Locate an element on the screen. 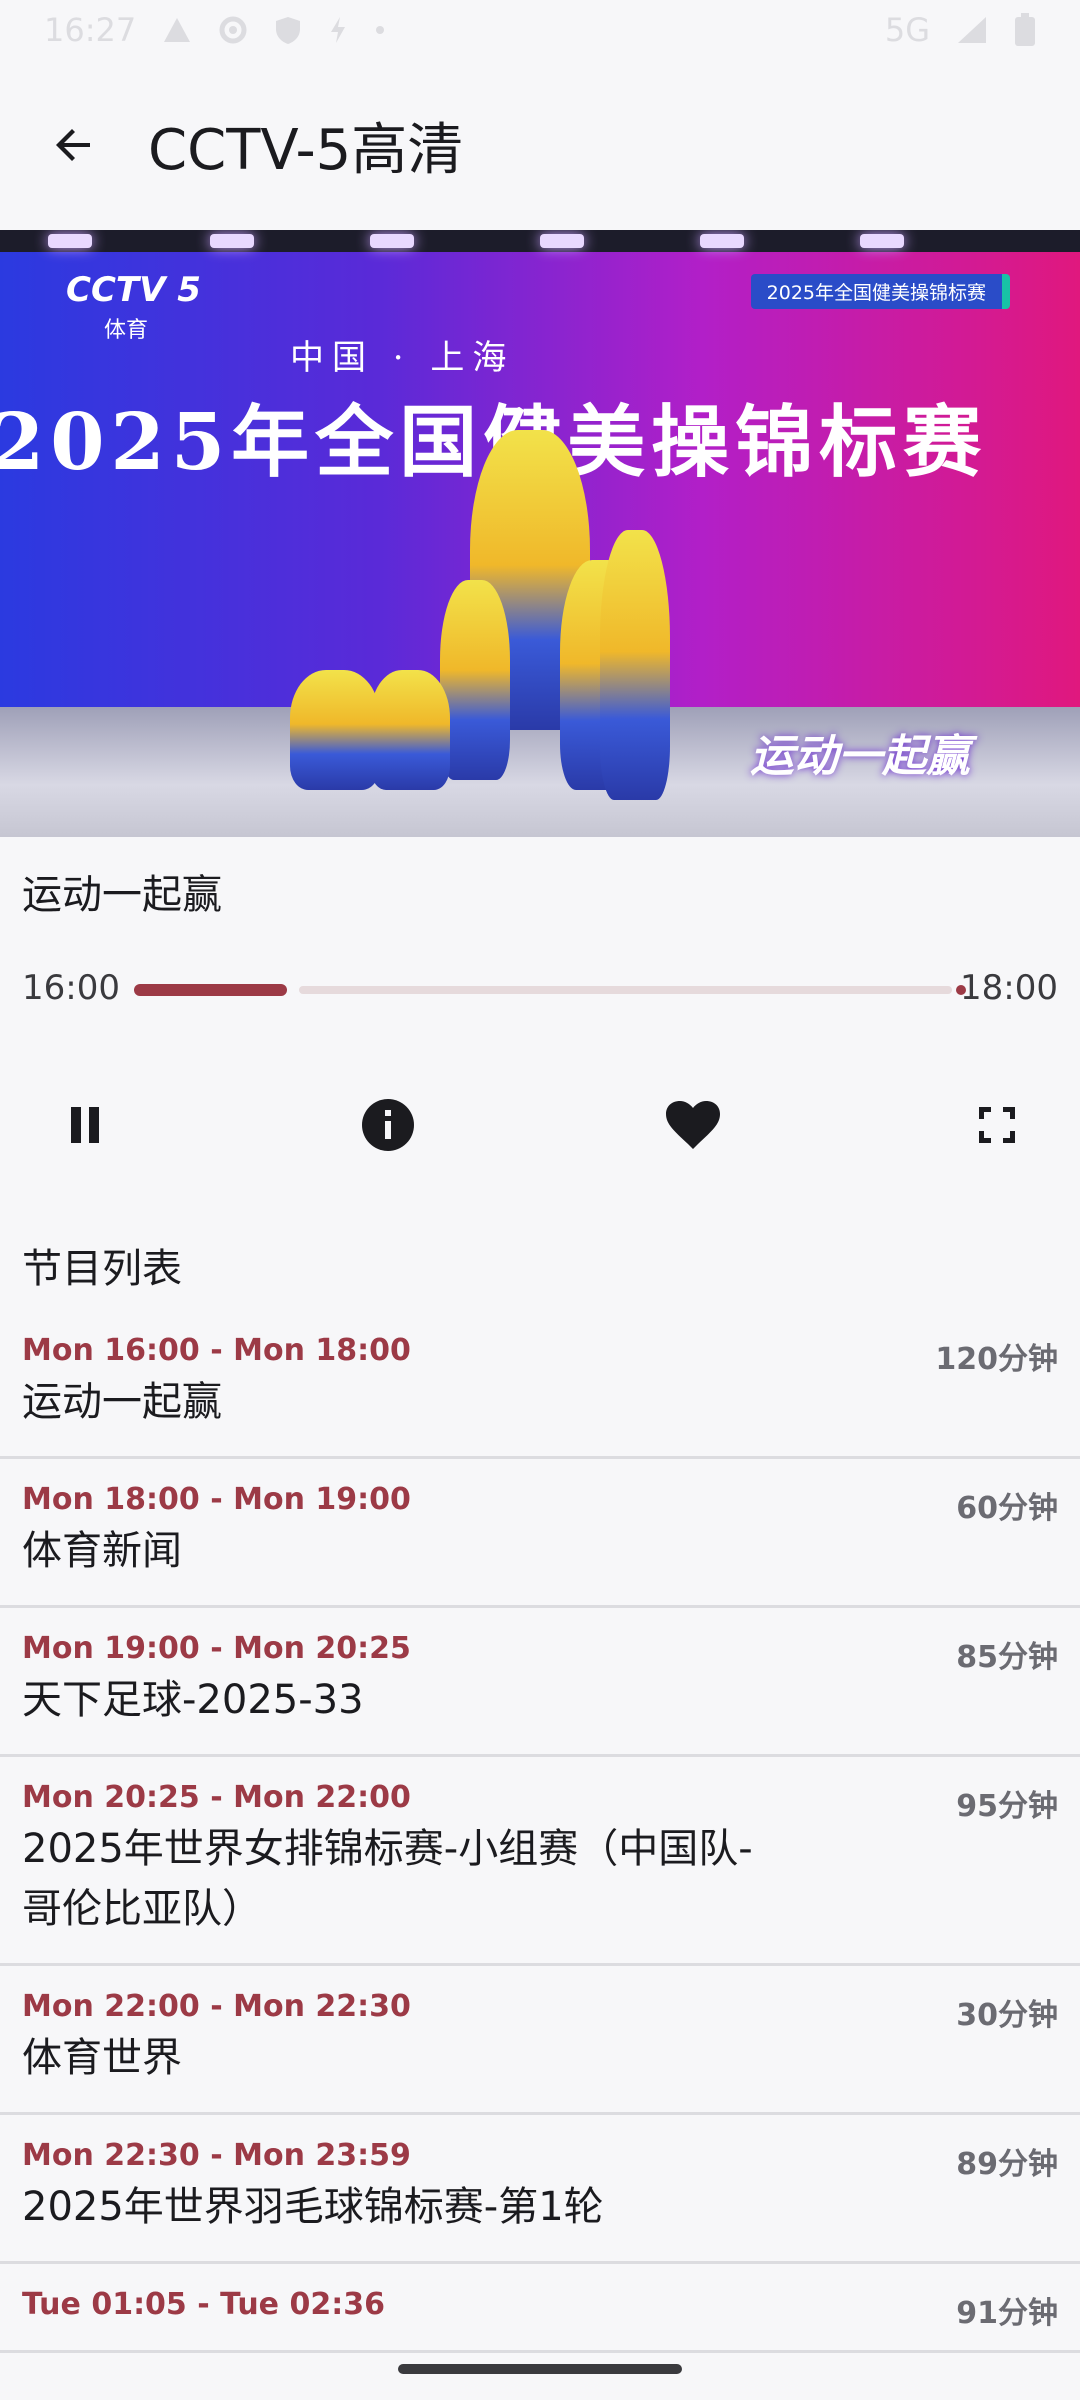 The image size is (1080, 2400). item-title: 天下足球-2025-33 is located at coordinates (193, 1700).